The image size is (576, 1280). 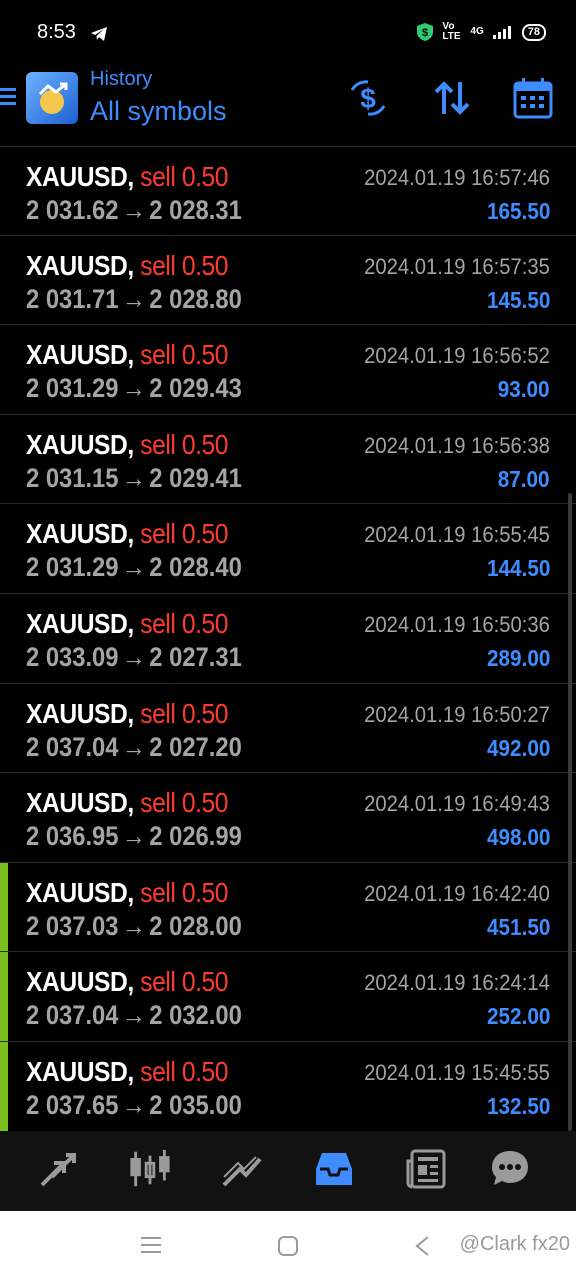 I want to click on recents-nav-icon, so click(x=151, y=1245).